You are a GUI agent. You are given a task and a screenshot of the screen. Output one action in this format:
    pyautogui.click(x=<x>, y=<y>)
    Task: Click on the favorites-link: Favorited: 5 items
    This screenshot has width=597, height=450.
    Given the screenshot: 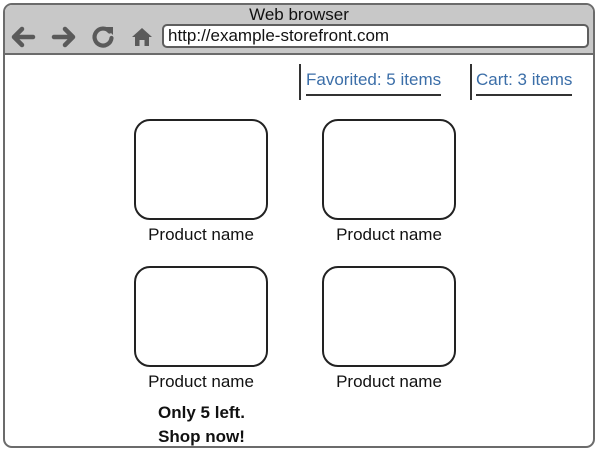 What is the action you would take?
    pyautogui.click(x=374, y=82)
    